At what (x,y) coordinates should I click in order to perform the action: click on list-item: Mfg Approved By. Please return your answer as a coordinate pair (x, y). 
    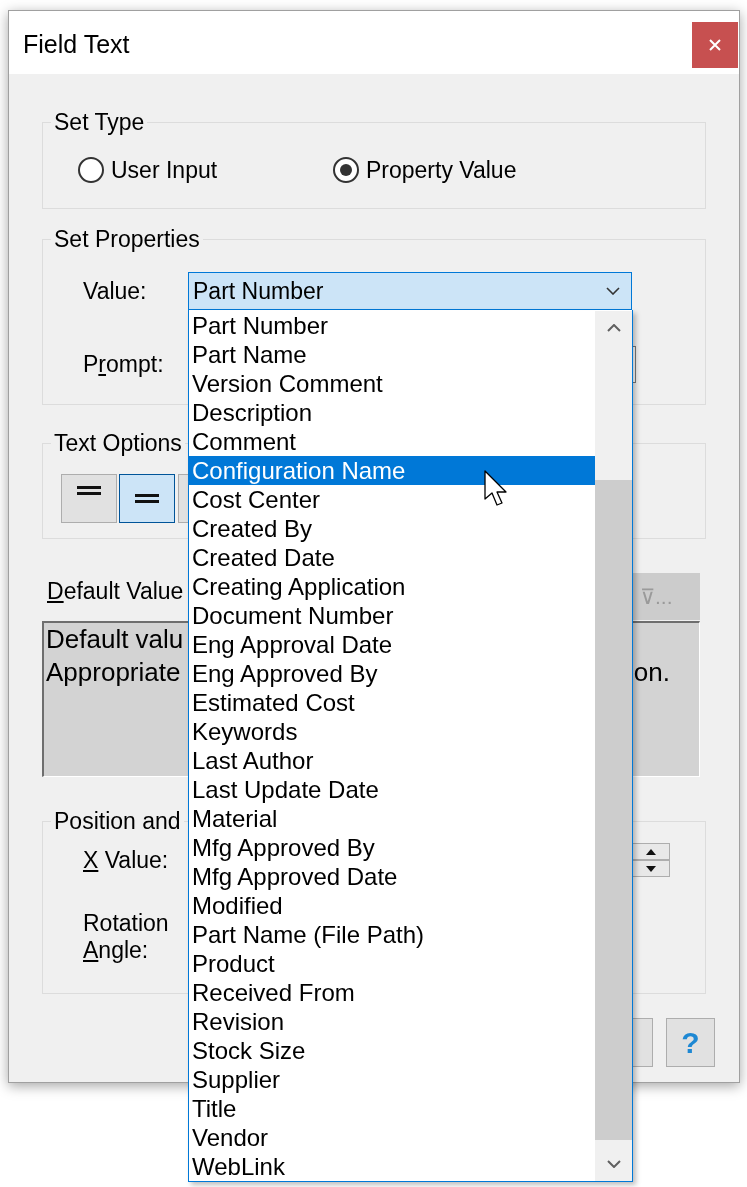
    Looking at the image, I should click on (392, 847).